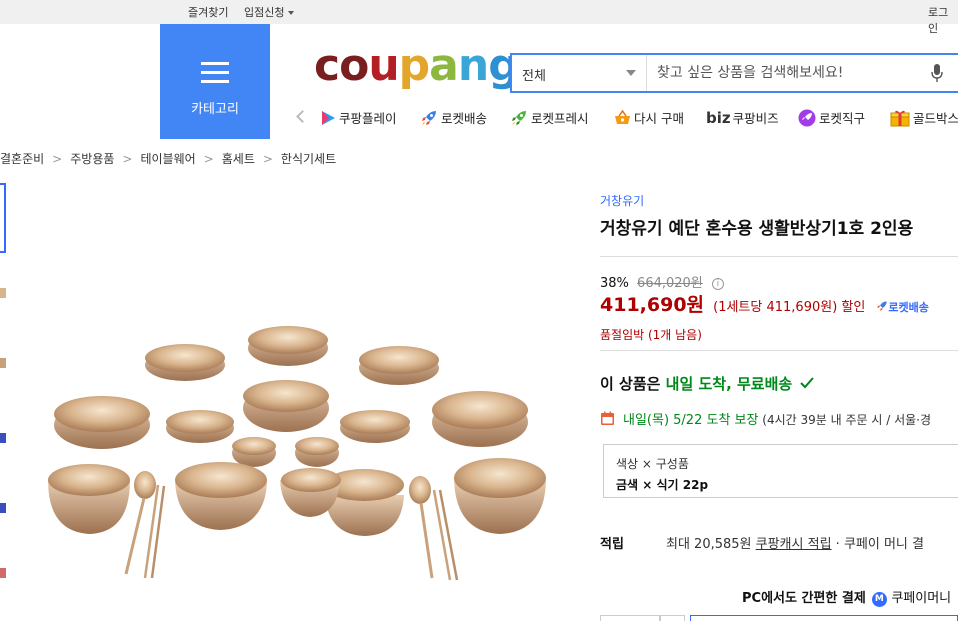 The image size is (958, 621). What do you see at coordinates (215, 109) in the screenshot?
I see `category-label: 카테고리` at bounding box center [215, 109].